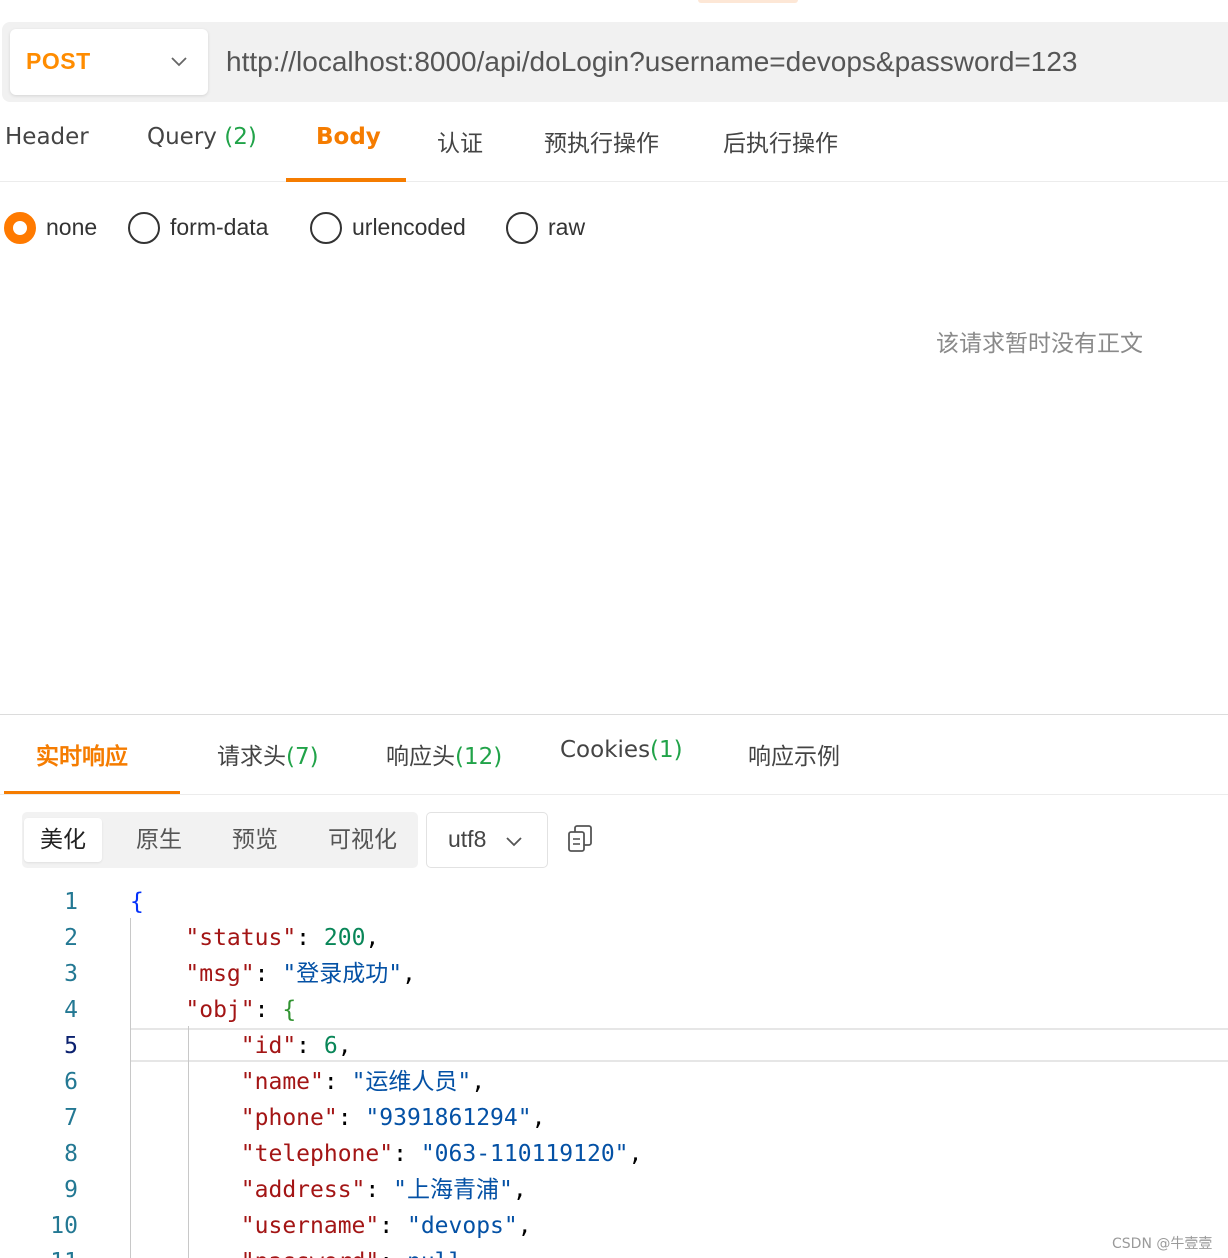  What do you see at coordinates (71, 974) in the screenshot?
I see `line-number: 3` at bounding box center [71, 974].